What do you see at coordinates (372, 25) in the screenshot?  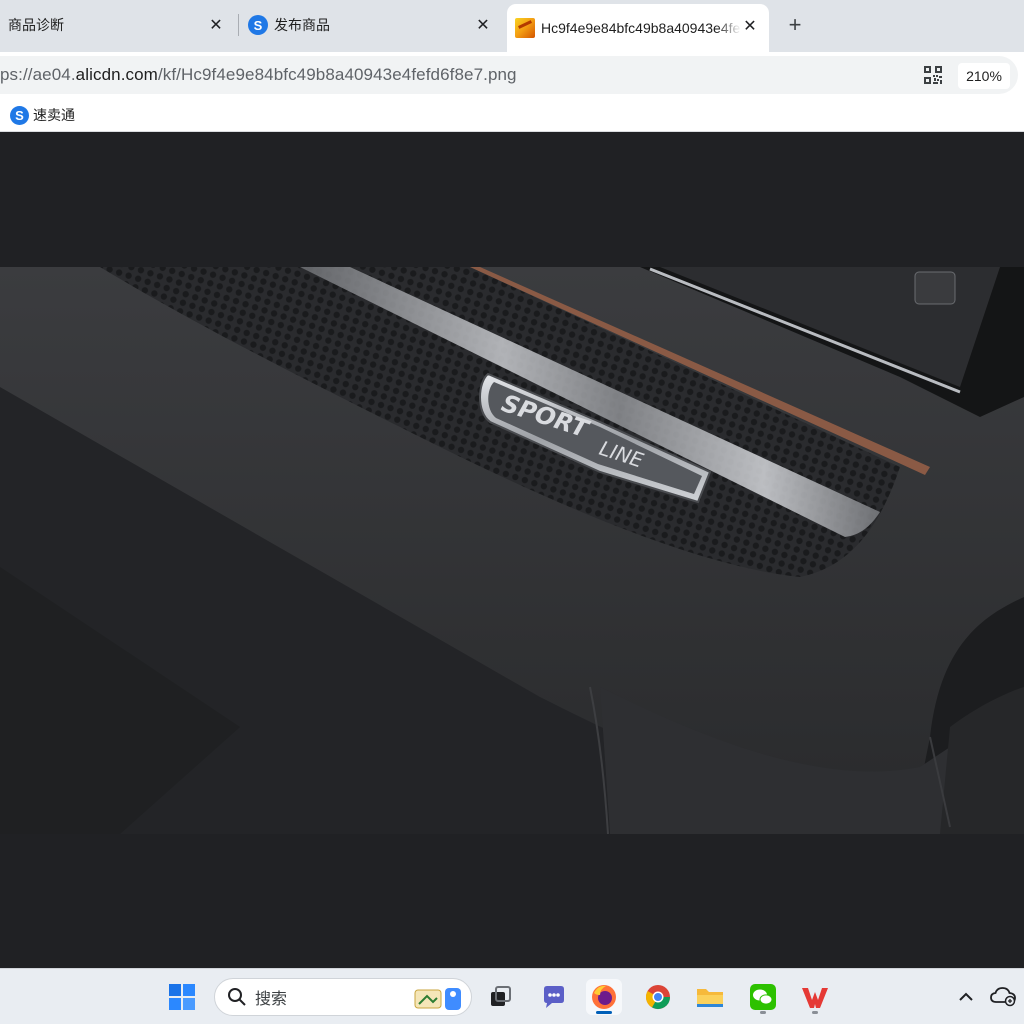 I see `tab-publish-product: S 发布商品 ✕` at bounding box center [372, 25].